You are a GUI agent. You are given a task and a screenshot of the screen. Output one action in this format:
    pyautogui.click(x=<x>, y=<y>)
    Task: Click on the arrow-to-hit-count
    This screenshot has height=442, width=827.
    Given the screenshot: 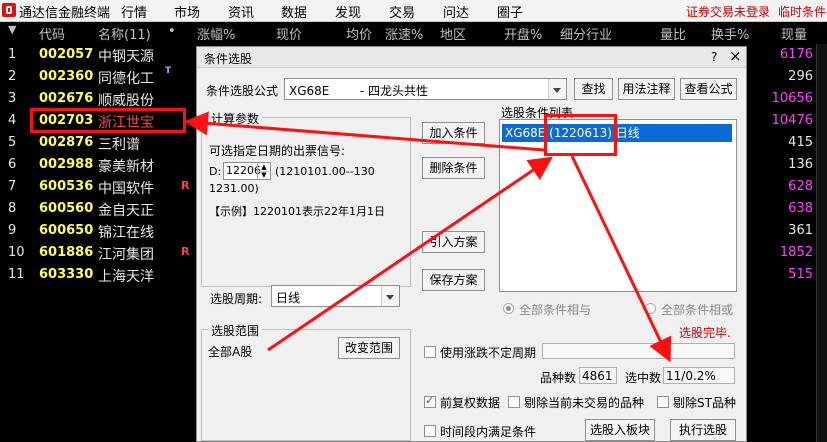 What is the action you would take?
    pyautogui.click(x=621, y=259)
    